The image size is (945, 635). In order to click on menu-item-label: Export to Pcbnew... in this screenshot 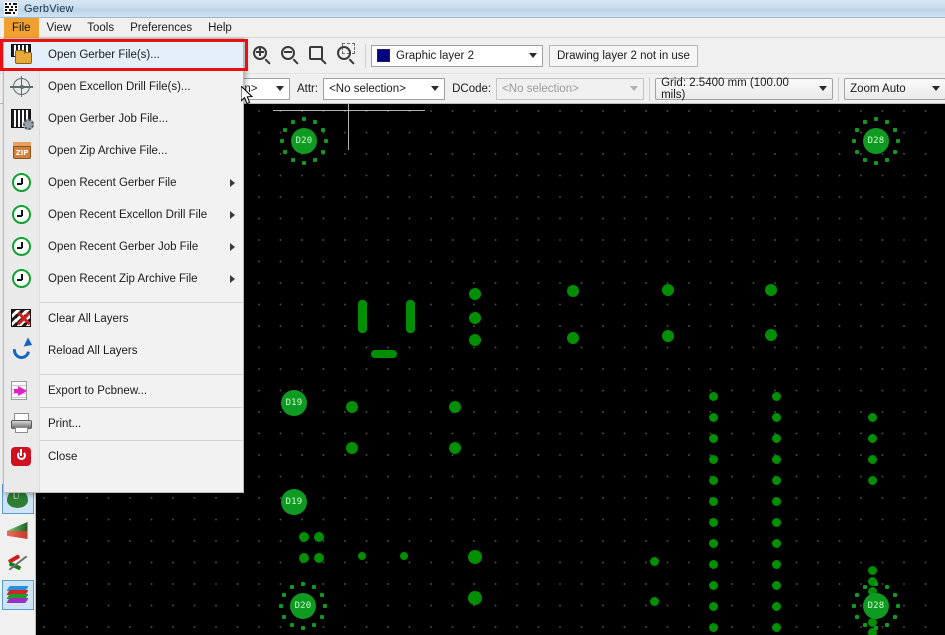, I will do `click(98, 391)`.